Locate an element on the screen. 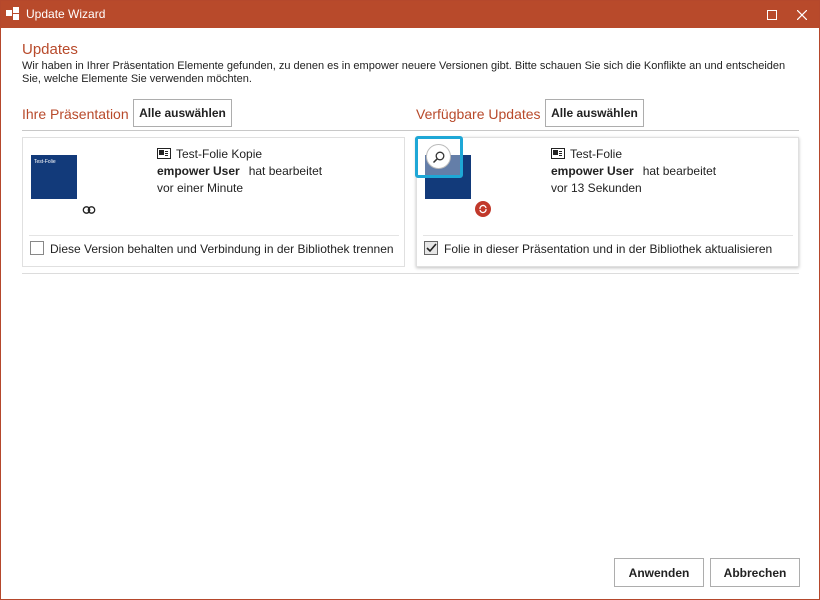 The width and height of the screenshot is (820, 600). thumbnail-title: Test-Folie is located at coordinates (45, 162).